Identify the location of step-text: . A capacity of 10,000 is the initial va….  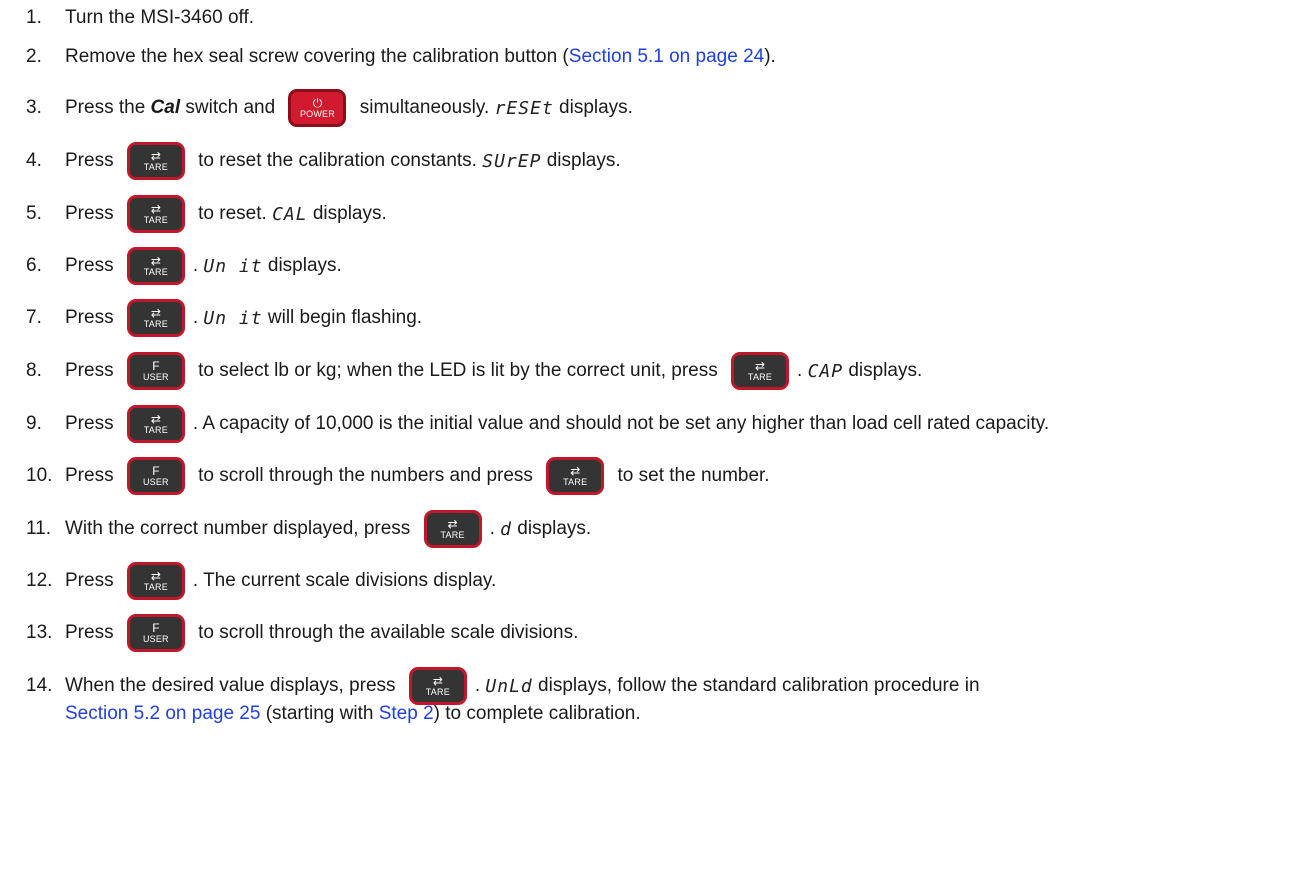
(621, 423).